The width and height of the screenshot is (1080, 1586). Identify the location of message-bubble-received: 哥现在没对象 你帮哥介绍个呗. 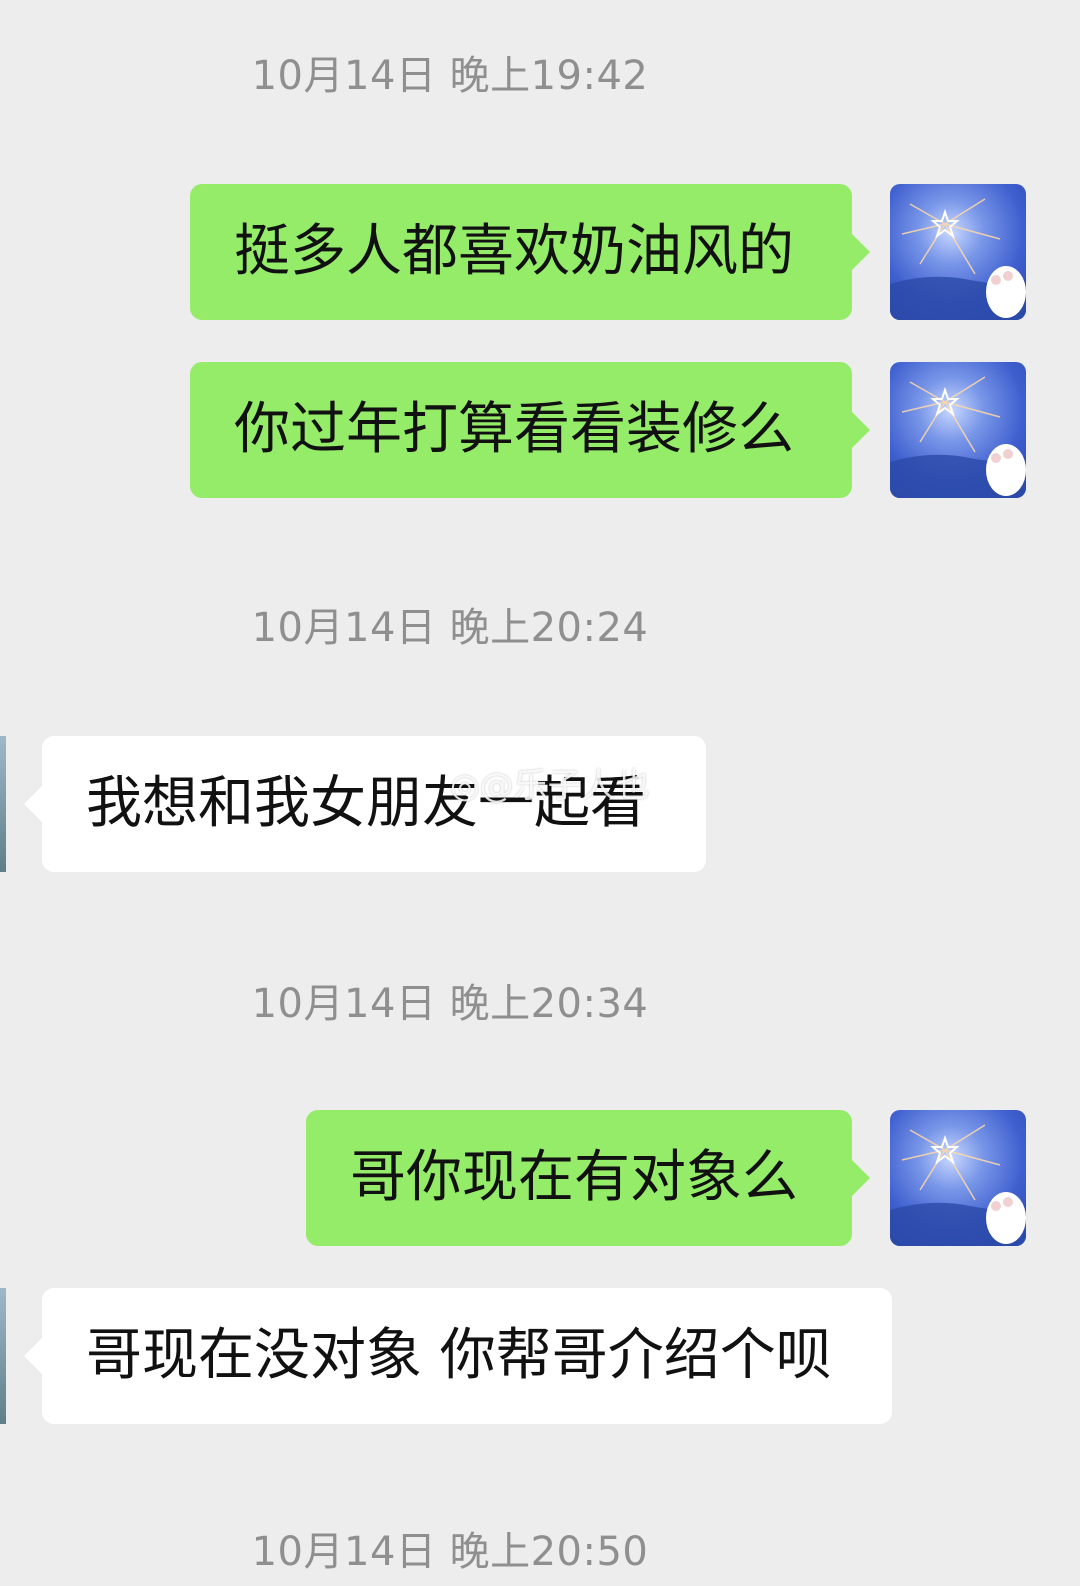
(458, 1356).